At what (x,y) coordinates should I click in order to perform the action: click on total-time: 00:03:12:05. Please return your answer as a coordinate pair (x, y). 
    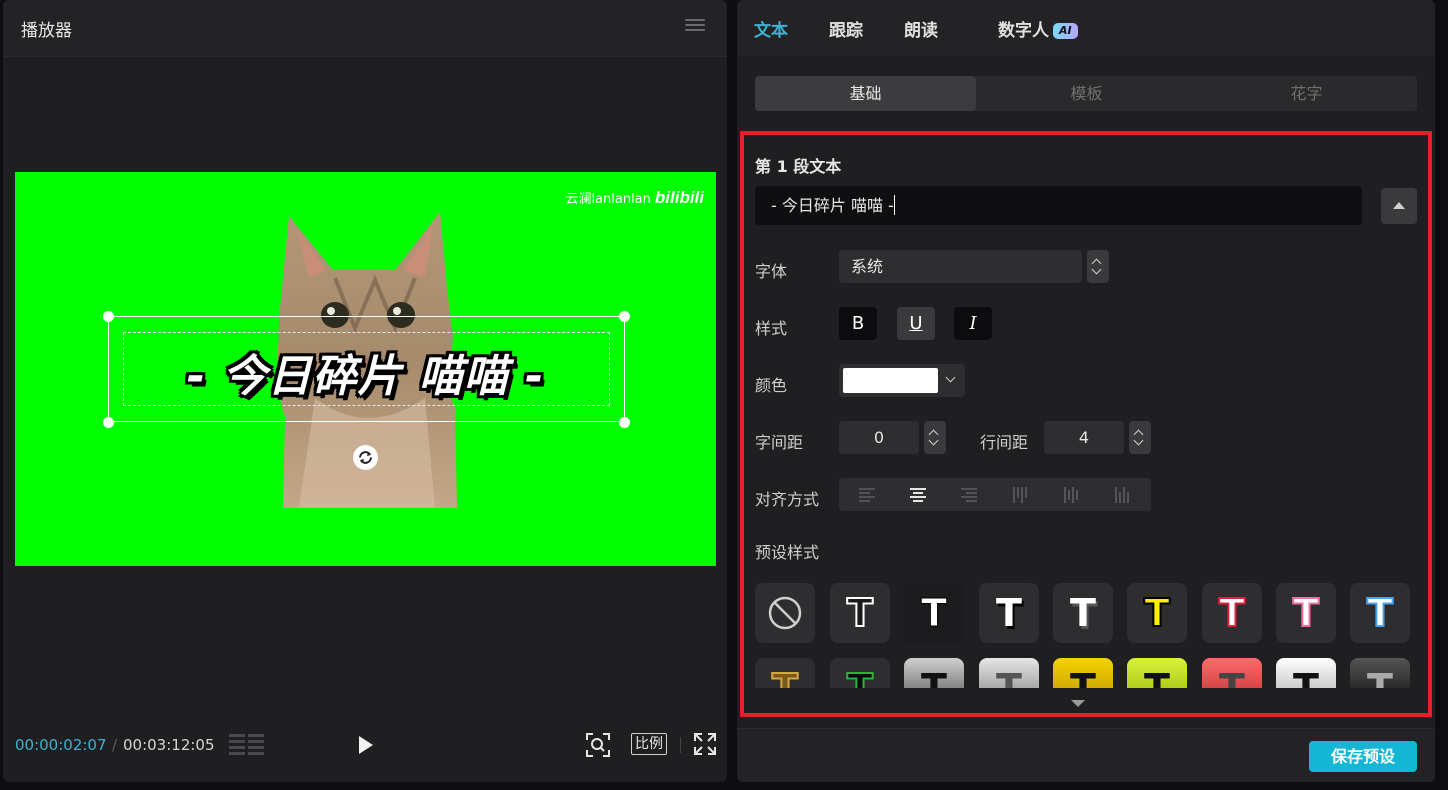
    Looking at the image, I should click on (169, 745).